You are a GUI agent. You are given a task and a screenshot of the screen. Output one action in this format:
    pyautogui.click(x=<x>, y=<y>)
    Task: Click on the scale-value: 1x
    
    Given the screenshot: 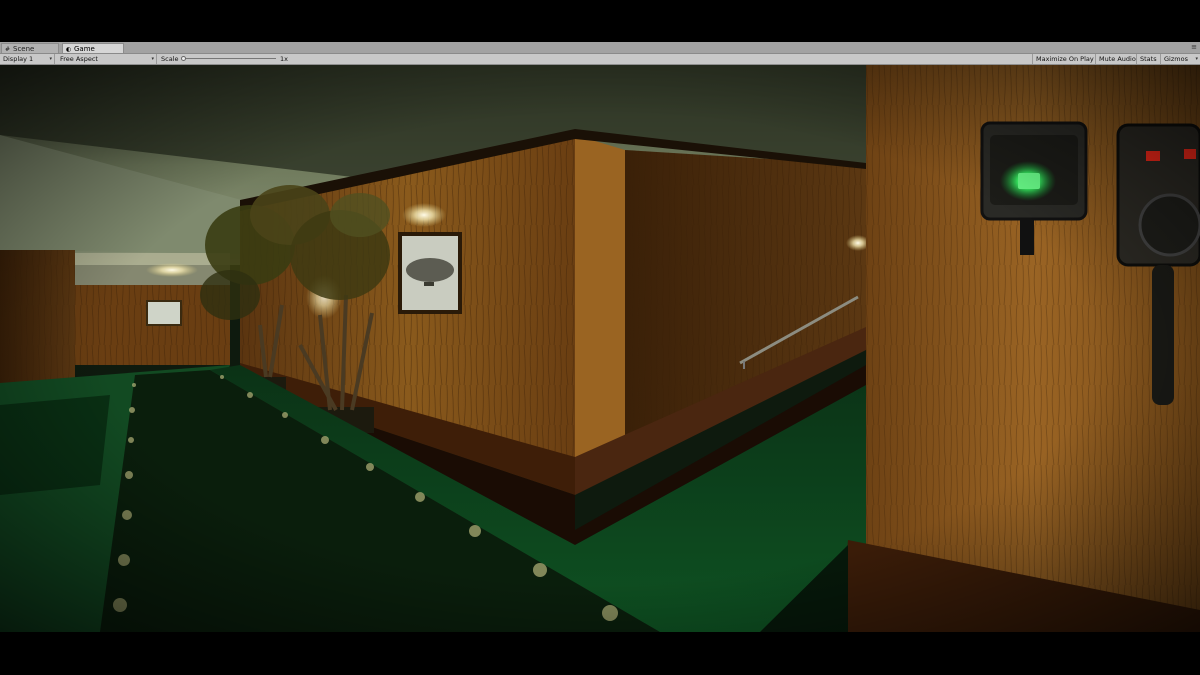 What is the action you would take?
    pyautogui.click(x=284, y=59)
    